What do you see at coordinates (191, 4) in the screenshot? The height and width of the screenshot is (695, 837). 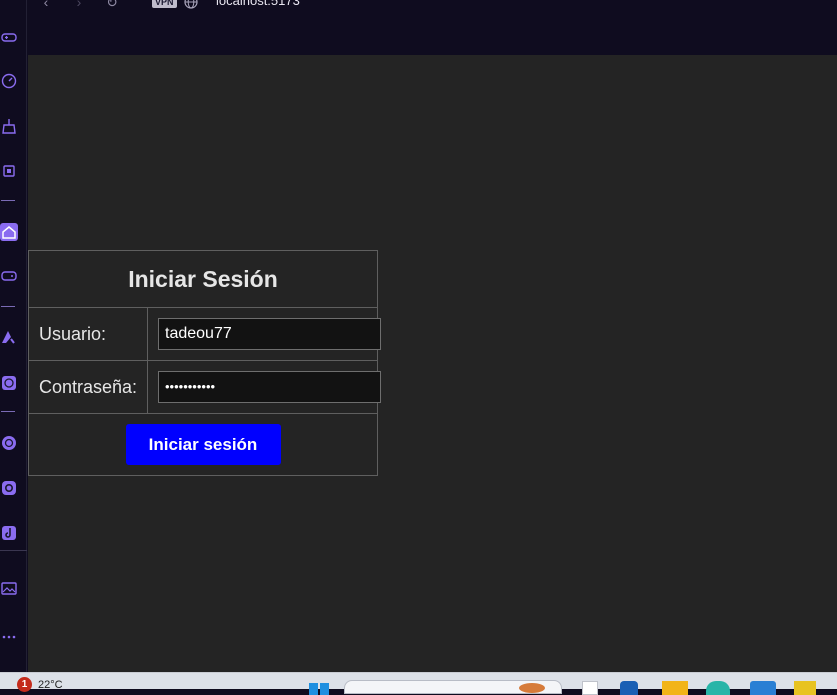 I see `globe-icon` at bounding box center [191, 4].